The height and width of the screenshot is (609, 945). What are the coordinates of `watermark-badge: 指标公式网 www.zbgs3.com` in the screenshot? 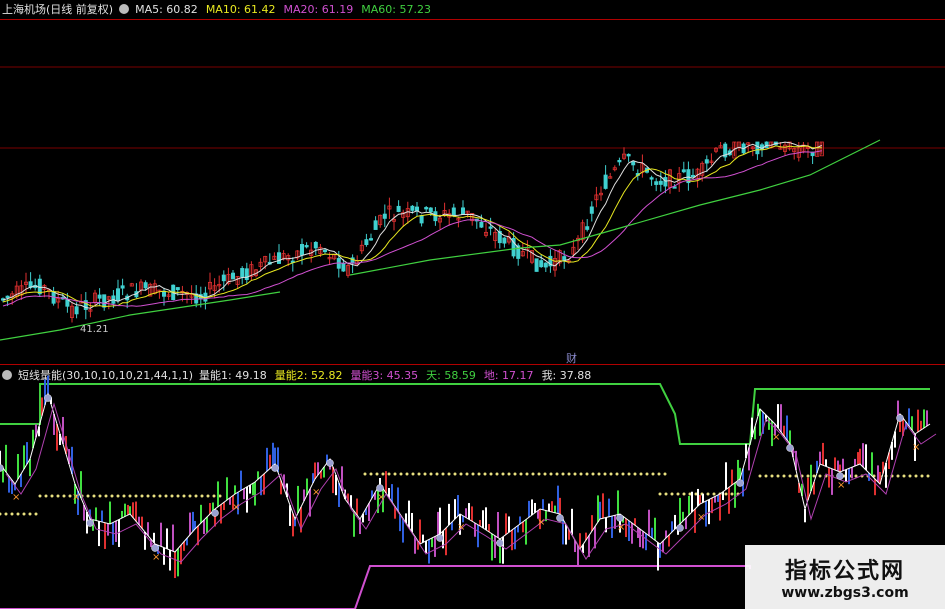 It's located at (845, 577).